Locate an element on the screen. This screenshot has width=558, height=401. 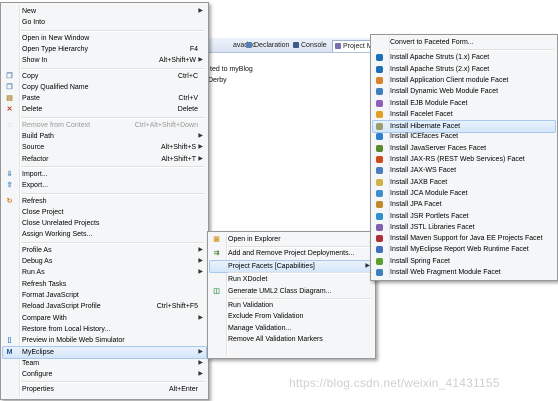
context-menu-item-copy: ❐ Copy Ctrl+C is located at coordinates (104, 76).